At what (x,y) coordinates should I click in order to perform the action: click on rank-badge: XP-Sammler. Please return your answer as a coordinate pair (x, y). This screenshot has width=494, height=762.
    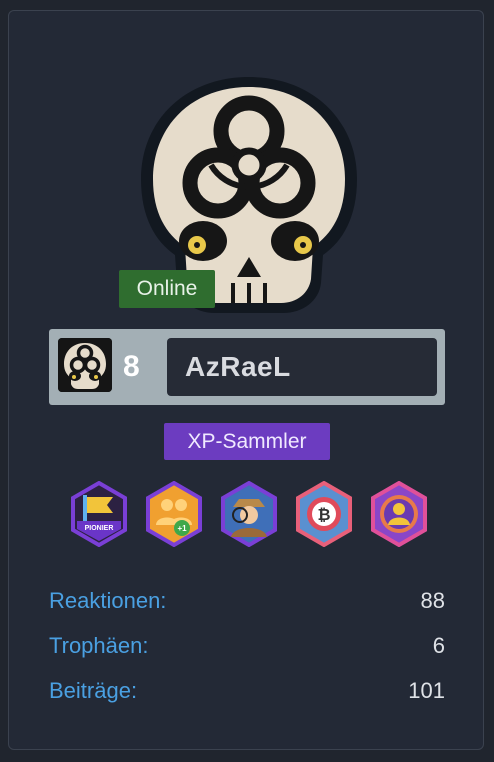
    Looking at the image, I should click on (247, 441).